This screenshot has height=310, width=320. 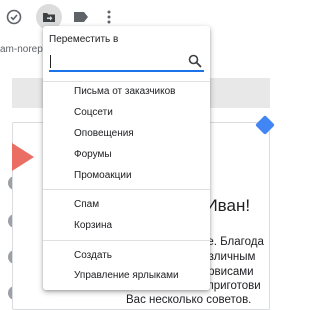 I want to click on menu-item-label: Письма от заказчиков, so click(x=125, y=91).